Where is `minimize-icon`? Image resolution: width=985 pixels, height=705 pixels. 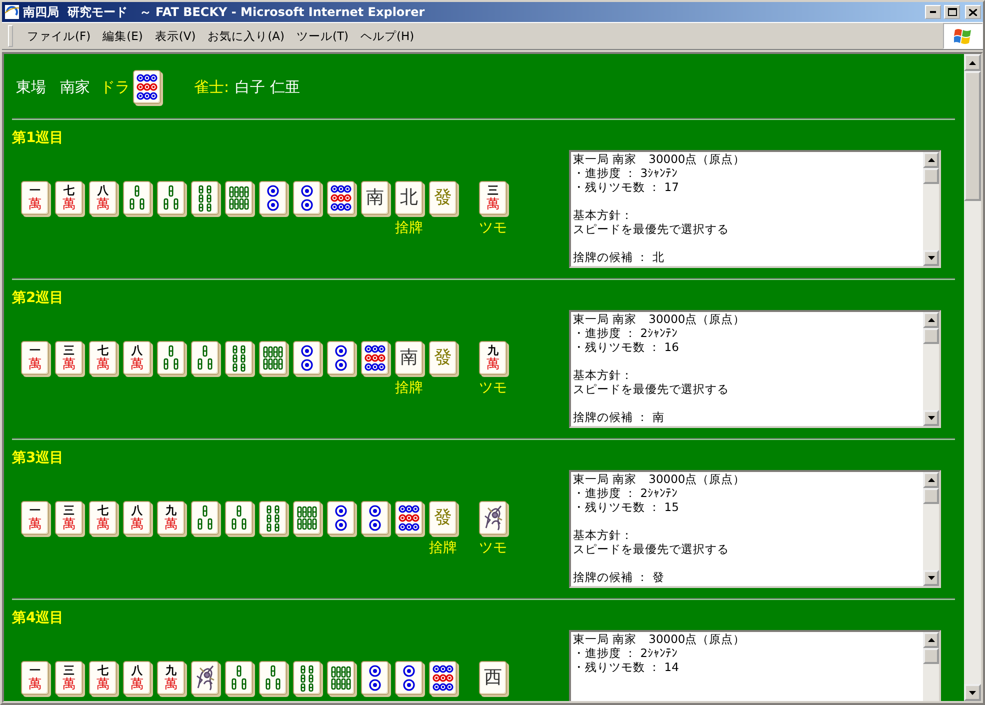 minimize-icon is located at coordinates (933, 12).